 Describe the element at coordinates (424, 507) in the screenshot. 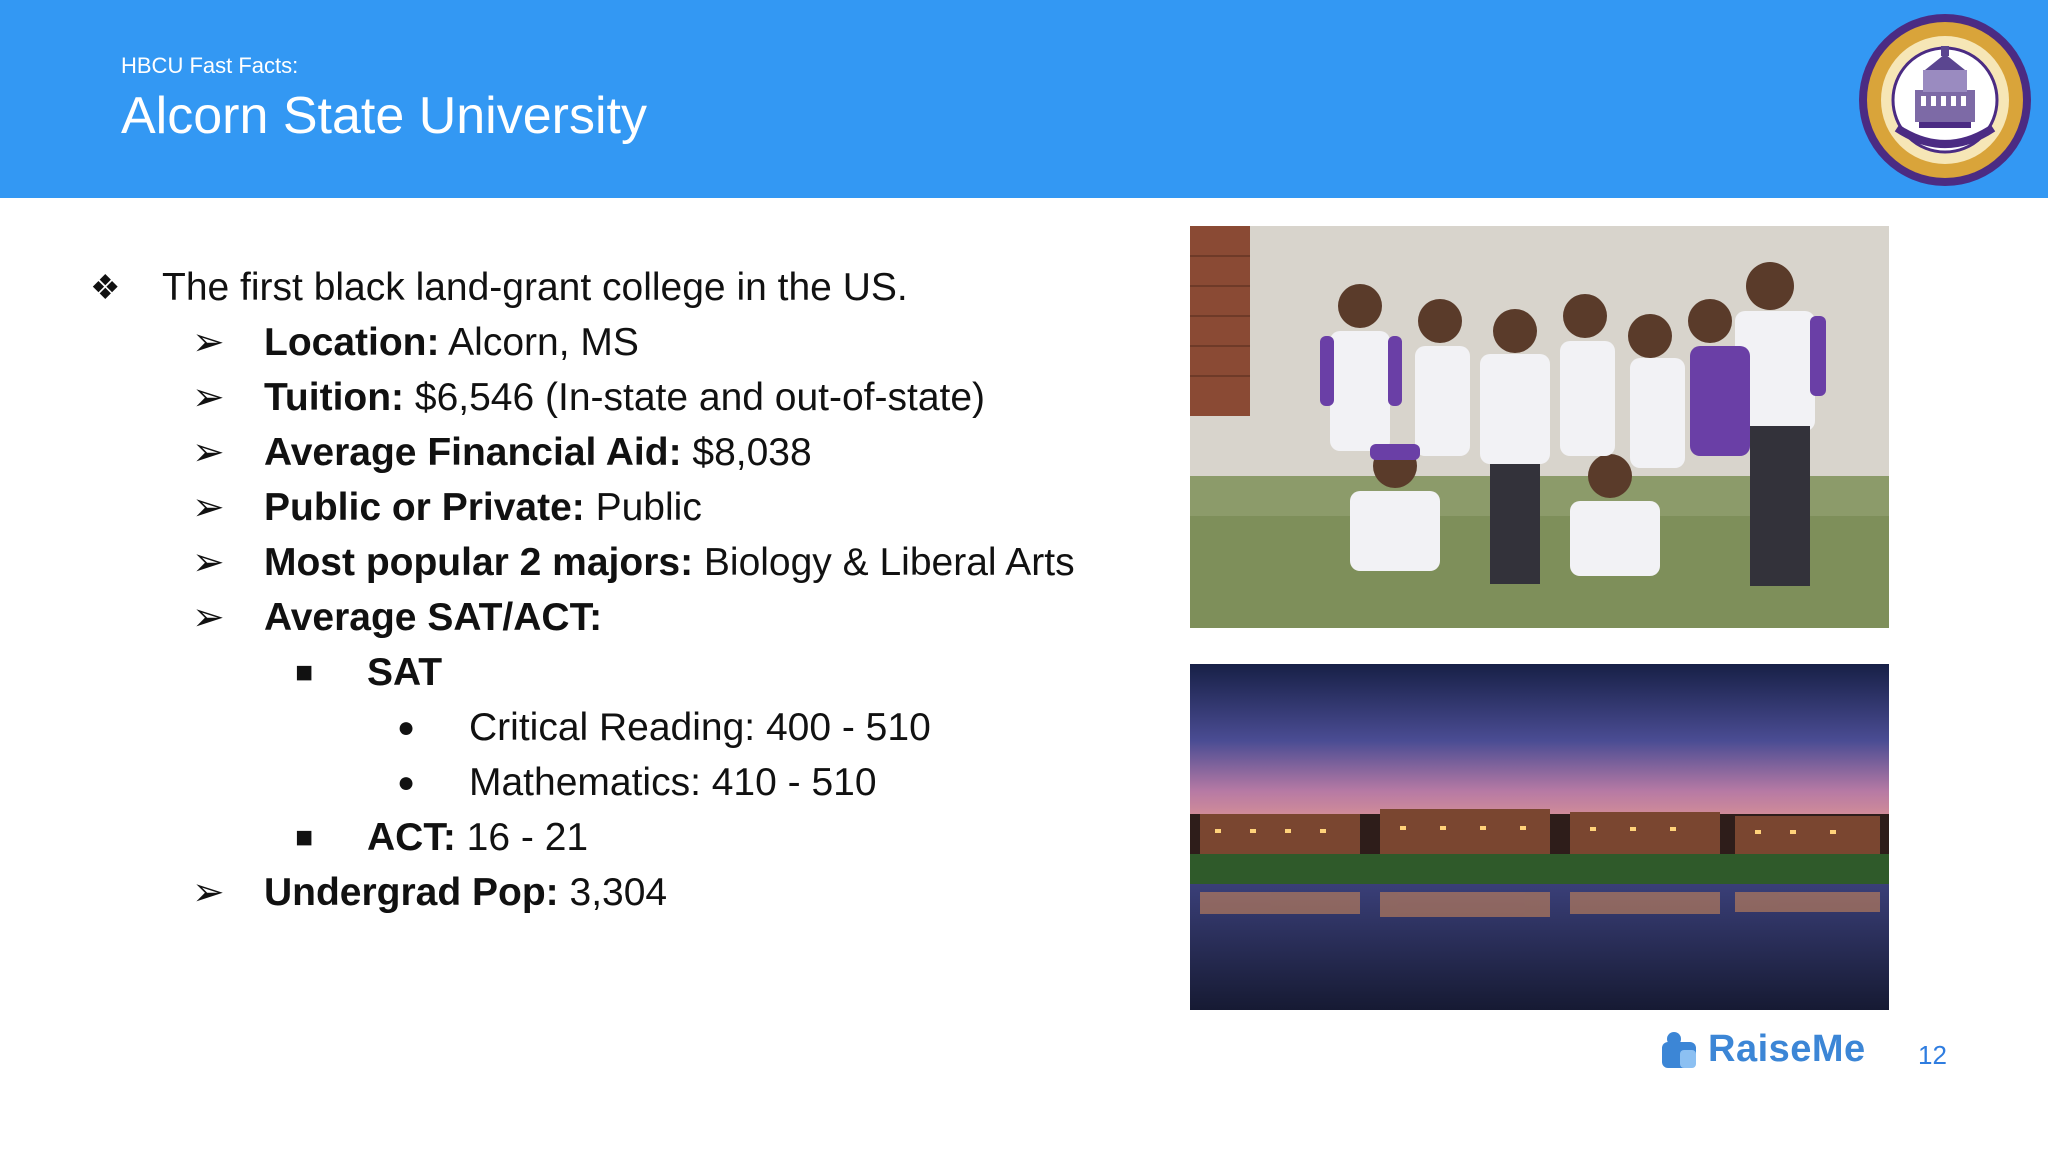

I see `public-label: Public or Private:` at that location.